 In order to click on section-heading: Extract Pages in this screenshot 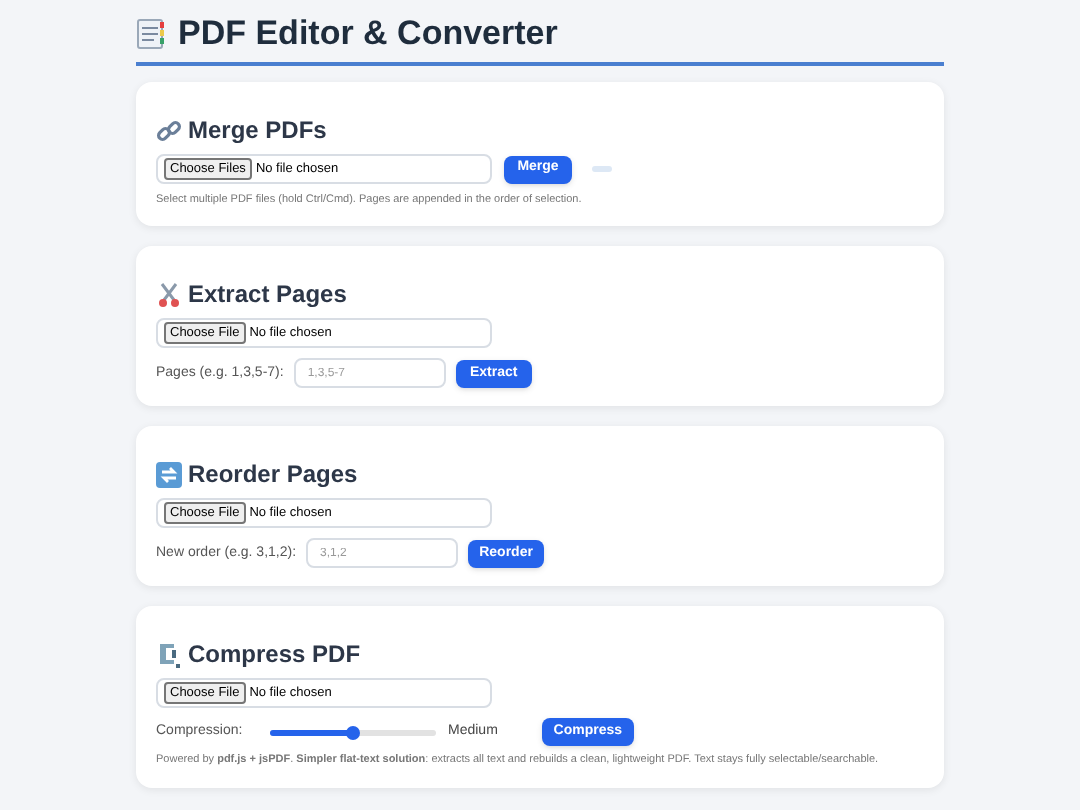, I will do `click(267, 294)`.